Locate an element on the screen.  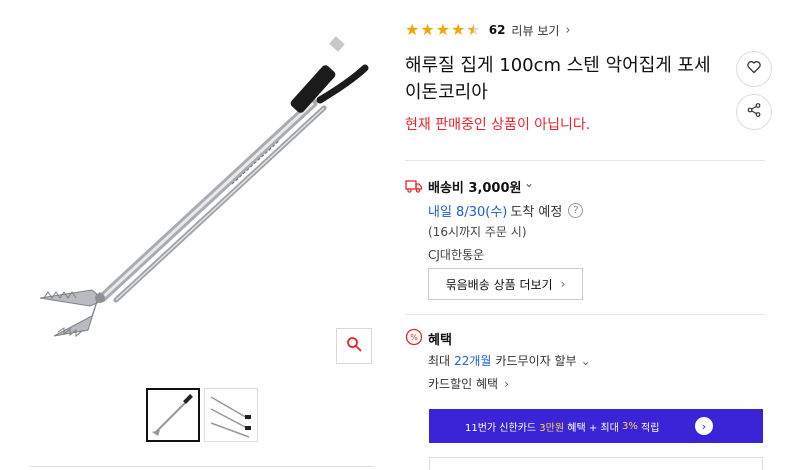
share-icon is located at coordinates (754, 112).